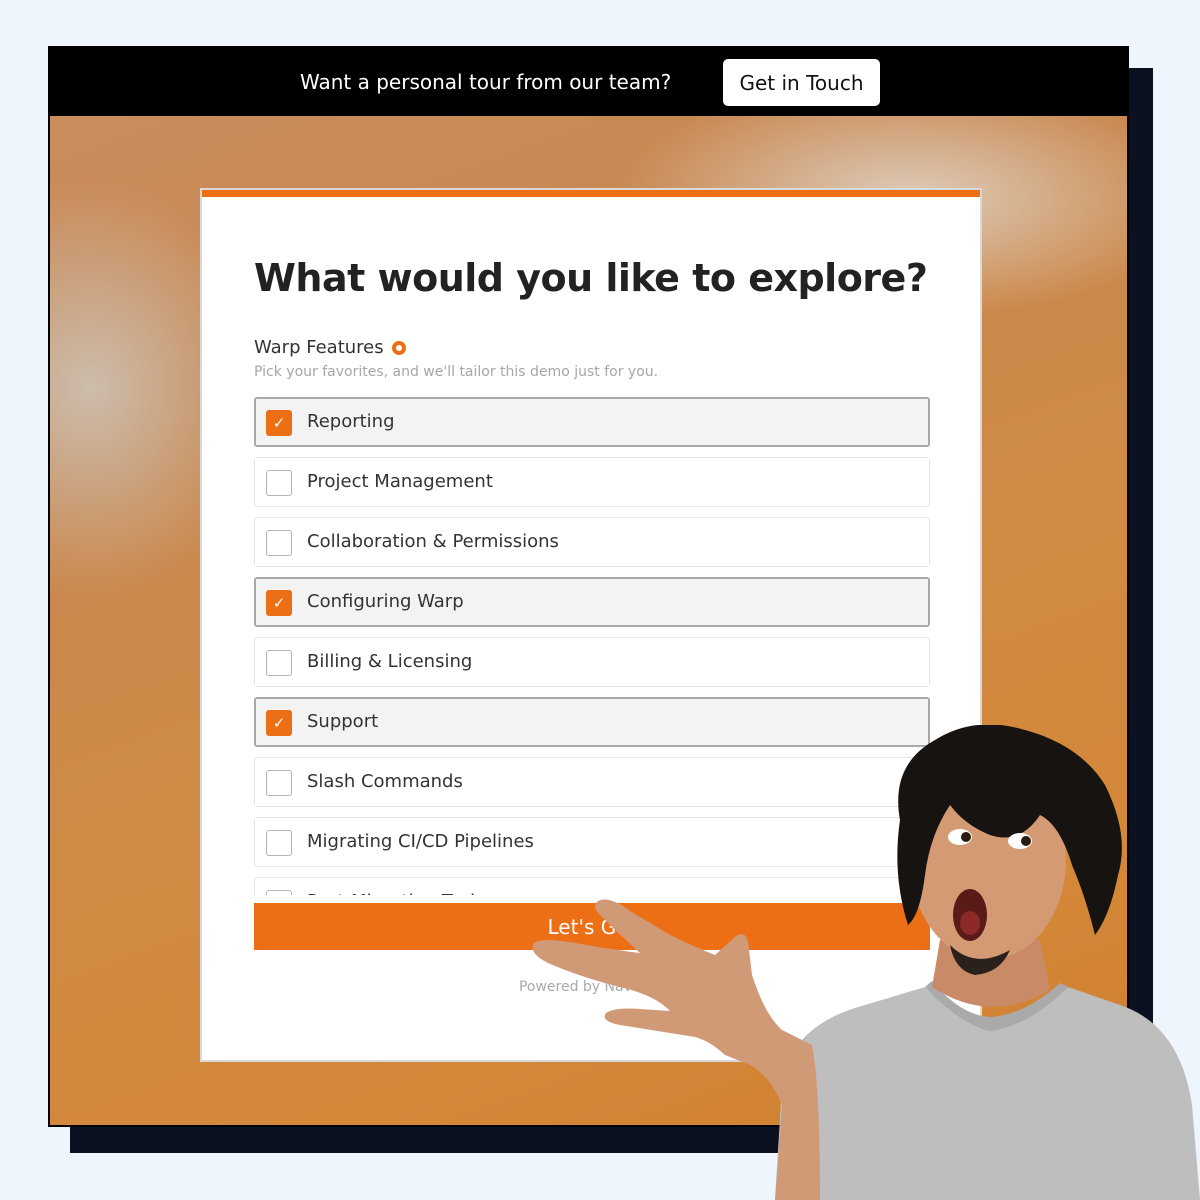 Image resolution: width=1200 pixels, height=1200 pixels. I want to click on person-arm, so click(676, 1049).